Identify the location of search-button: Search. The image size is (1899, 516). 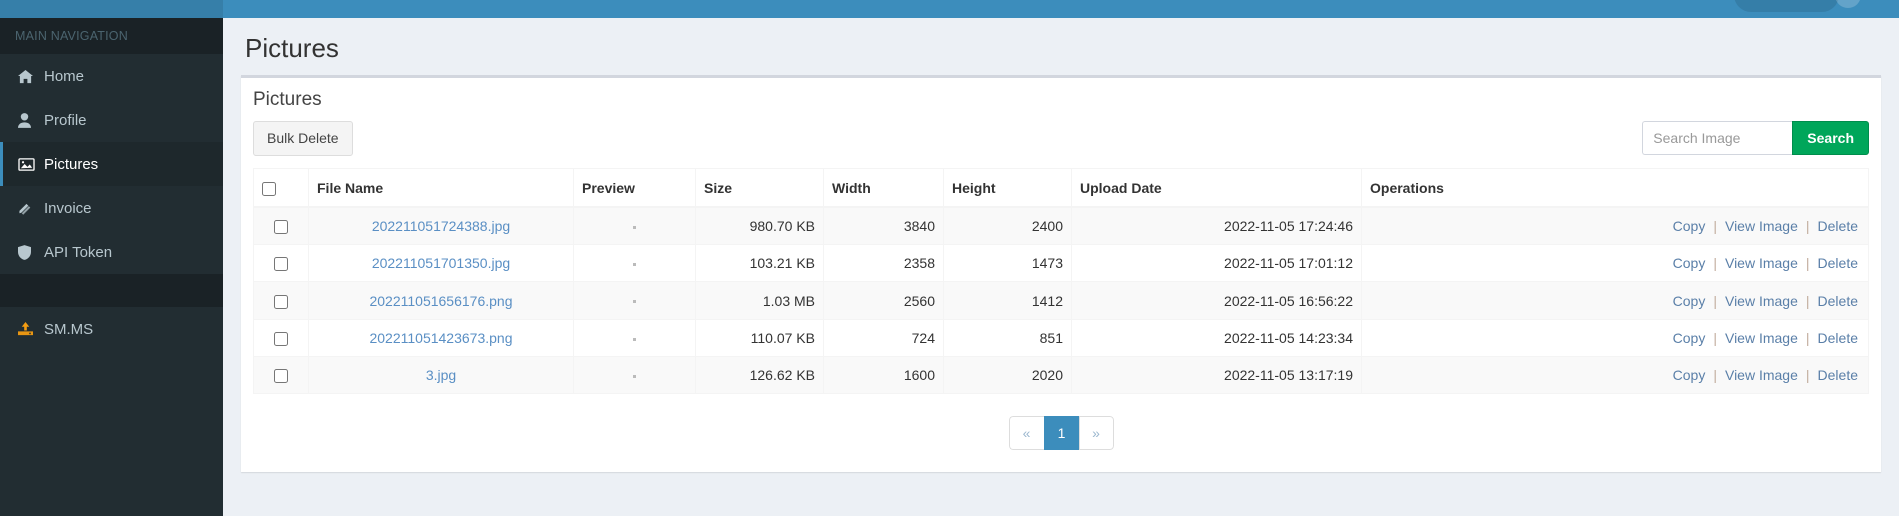
(1830, 137).